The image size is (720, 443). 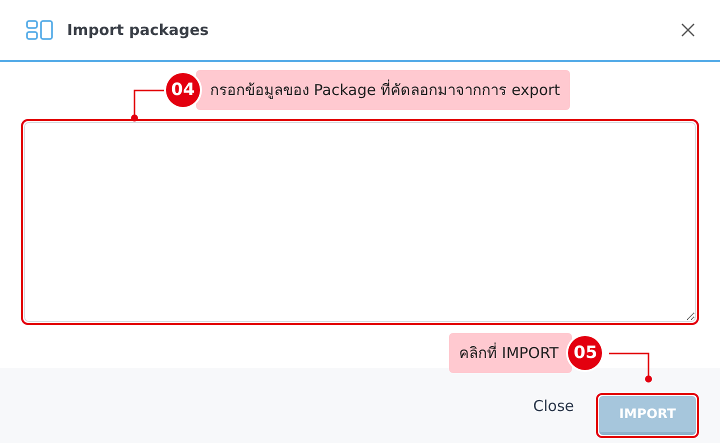 What do you see at coordinates (383, 90) in the screenshot?
I see `callout-label: กรอกข้อมูลของ Package ที่คัดลอกมาจากการ export` at bounding box center [383, 90].